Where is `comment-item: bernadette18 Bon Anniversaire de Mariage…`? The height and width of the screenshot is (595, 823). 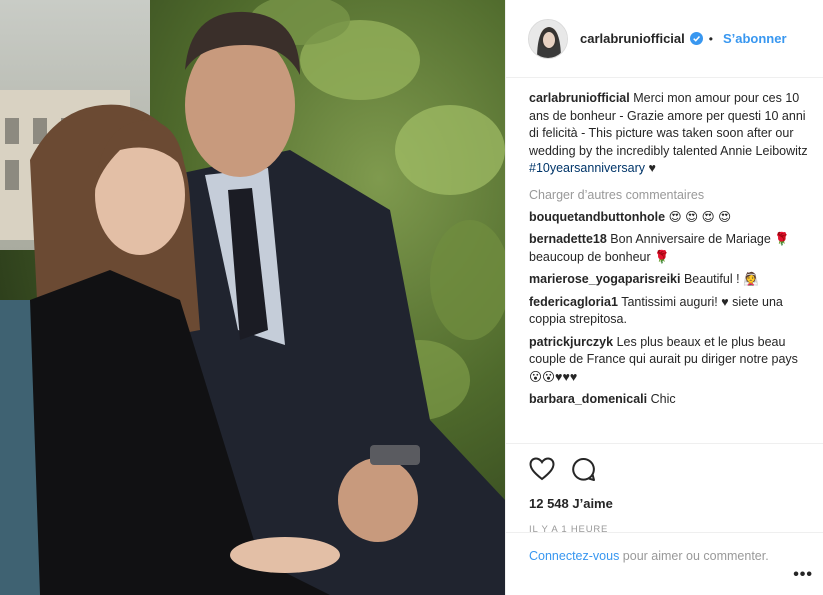
comment-item: bernadette18 Bon Anniversaire de Mariage… is located at coordinates (668, 248).